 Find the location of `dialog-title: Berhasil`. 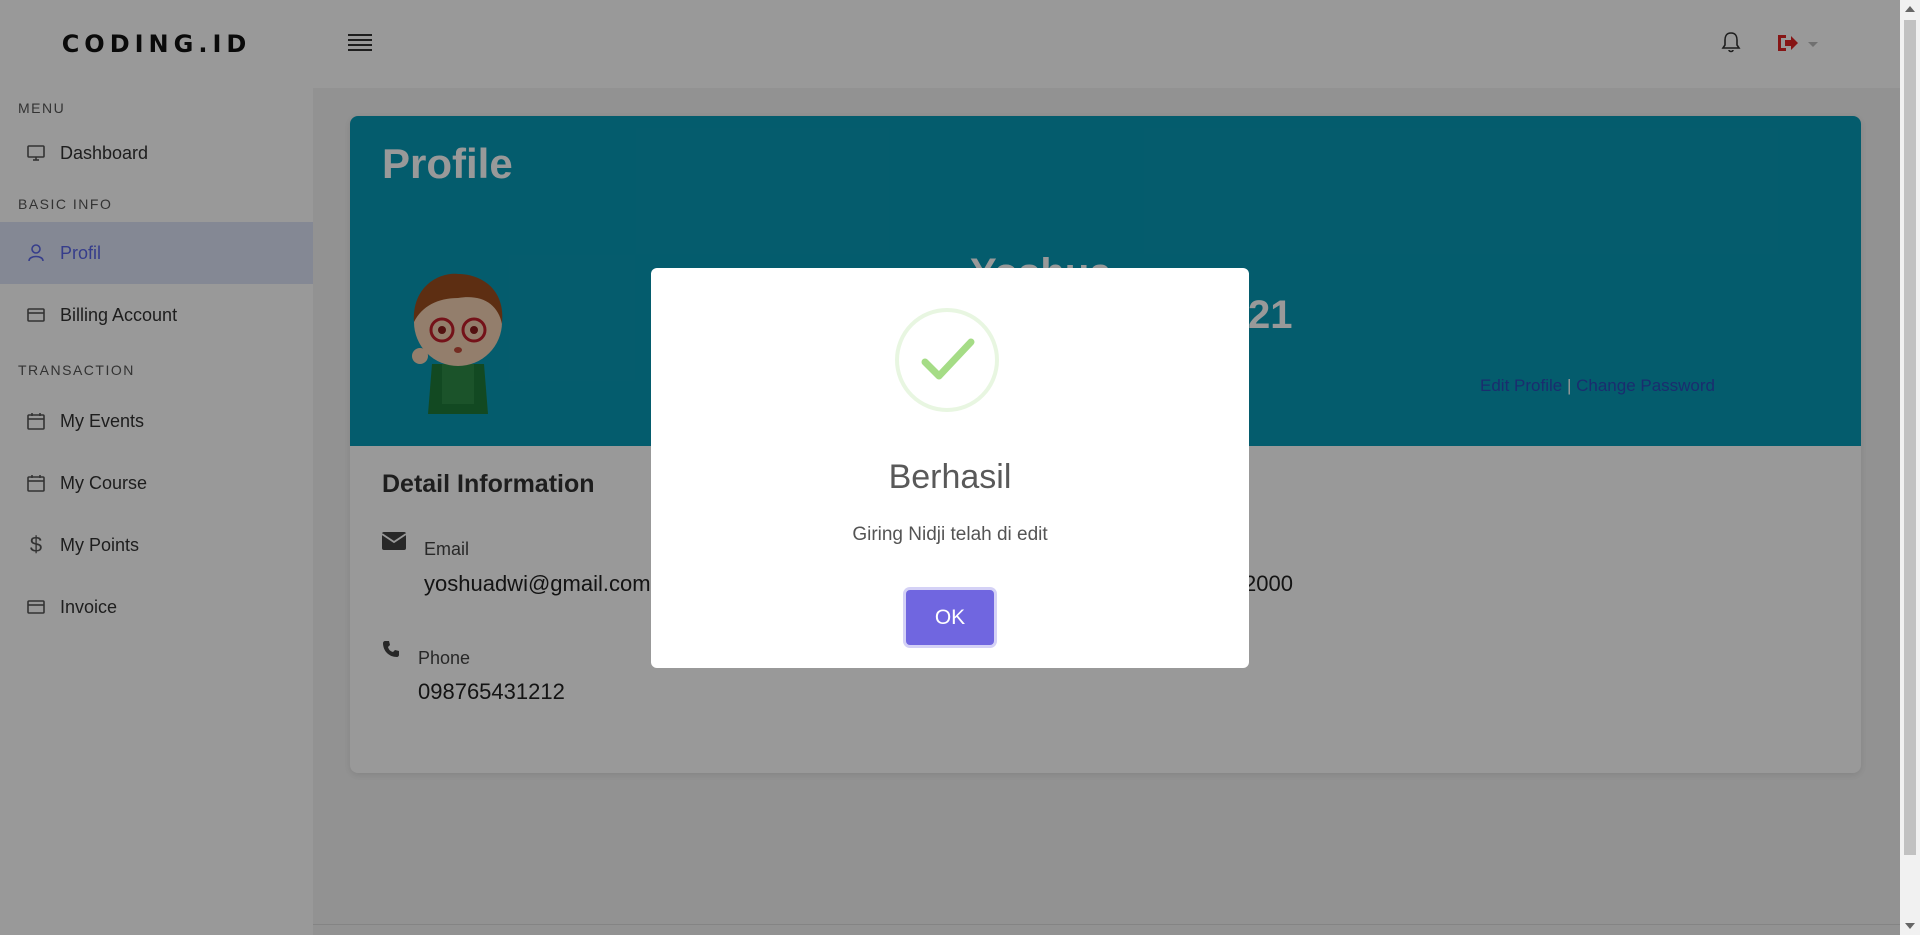

dialog-title: Berhasil is located at coordinates (950, 477).